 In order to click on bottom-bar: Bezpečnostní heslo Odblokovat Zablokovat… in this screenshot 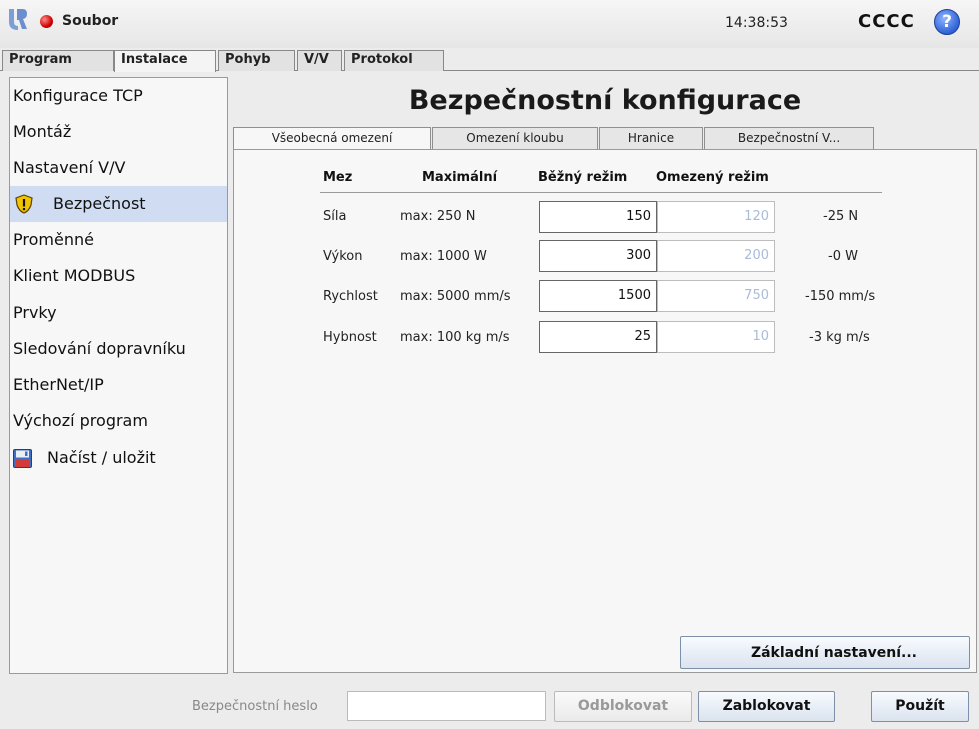, I will do `click(489, 704)`.